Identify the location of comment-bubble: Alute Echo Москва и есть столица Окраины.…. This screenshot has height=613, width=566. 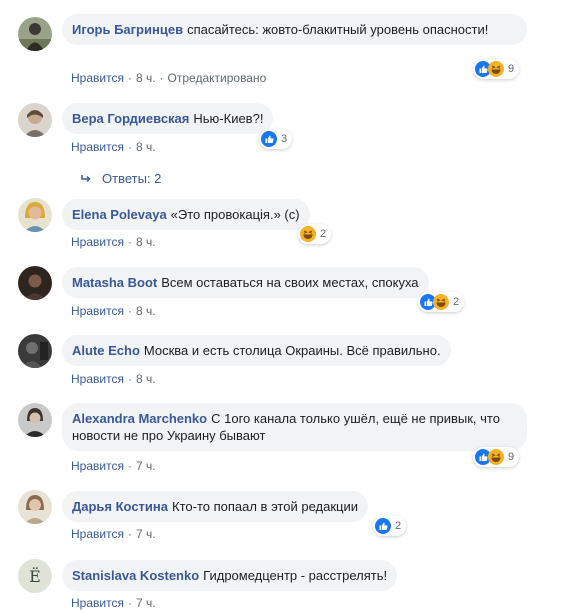
(256, 350).